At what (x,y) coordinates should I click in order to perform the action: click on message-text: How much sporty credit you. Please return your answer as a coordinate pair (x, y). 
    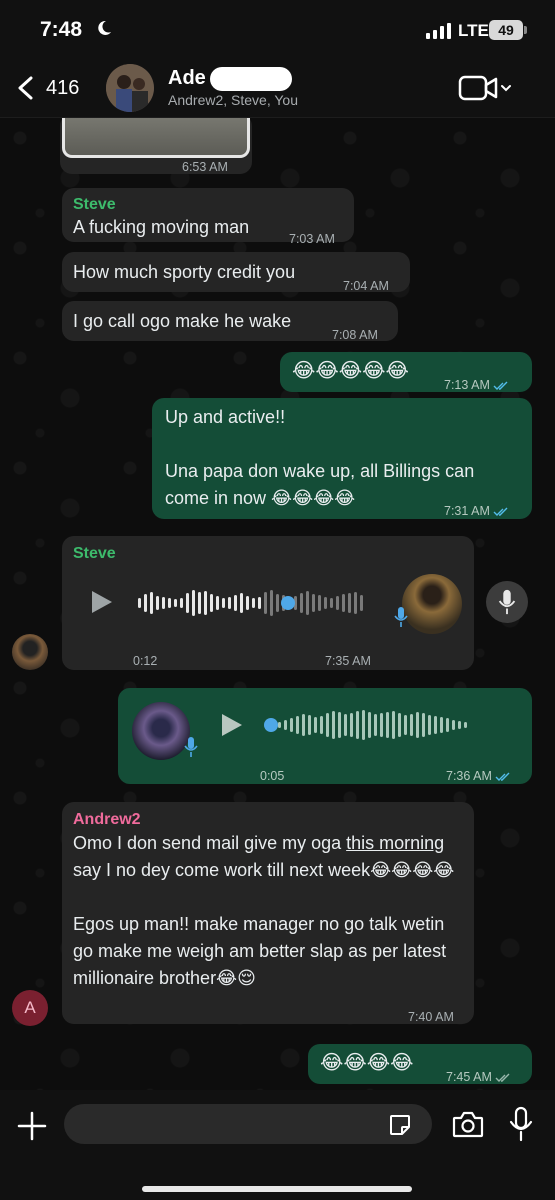
    Looking at the image, I should click on (184, 272).